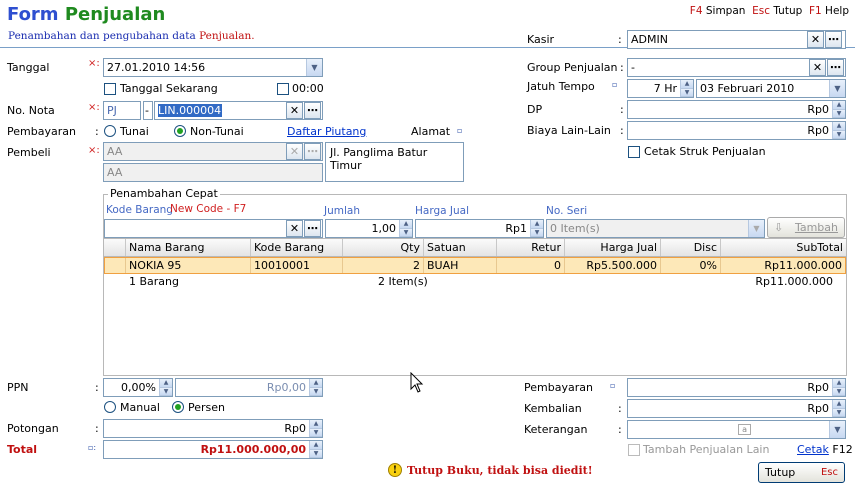  What do you see at coordinates (633, 67) in the screenshot?
I see `group-value: -` at bounding box center [633, 67].